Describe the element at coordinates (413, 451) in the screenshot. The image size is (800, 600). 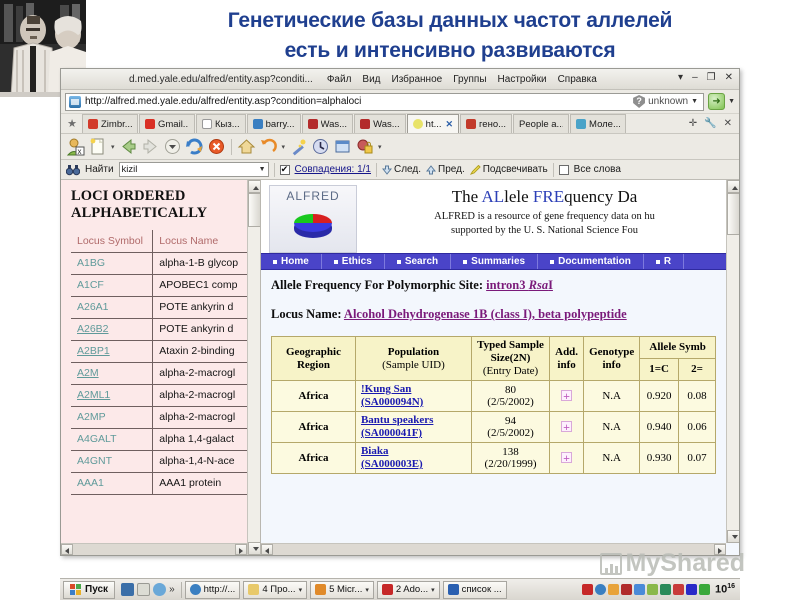
I see `population-link: Biaka` at that location.